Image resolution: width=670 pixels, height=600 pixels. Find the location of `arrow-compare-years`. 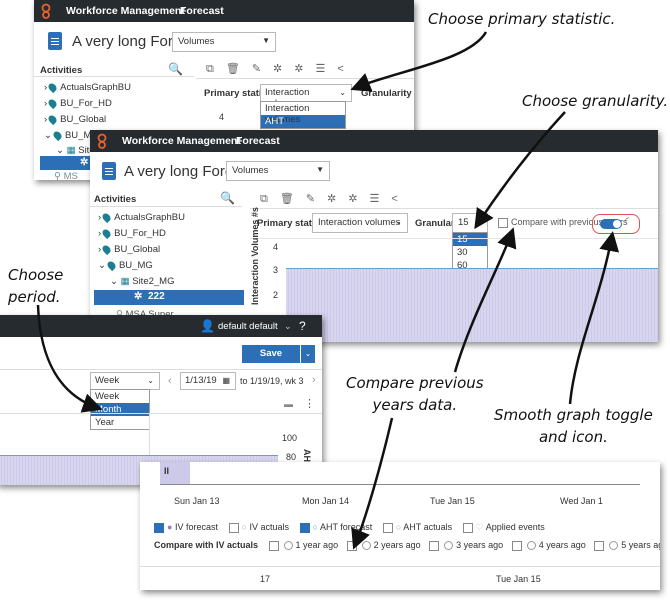

arrow-compare-years is located at coordinates (485, 300).